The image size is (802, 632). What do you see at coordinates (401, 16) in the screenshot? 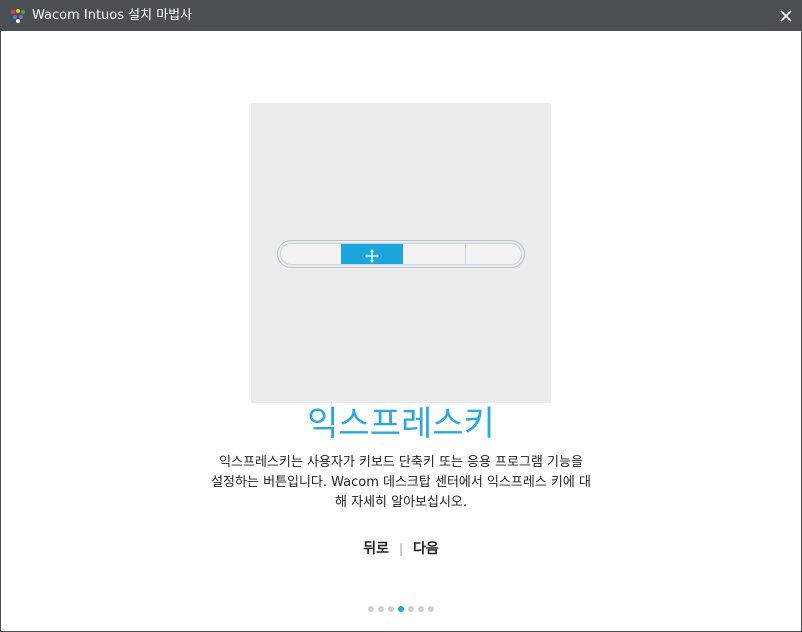
I see `title-bar: Wacom Intuos 설치 마법사` at bounding box center [401, 16].